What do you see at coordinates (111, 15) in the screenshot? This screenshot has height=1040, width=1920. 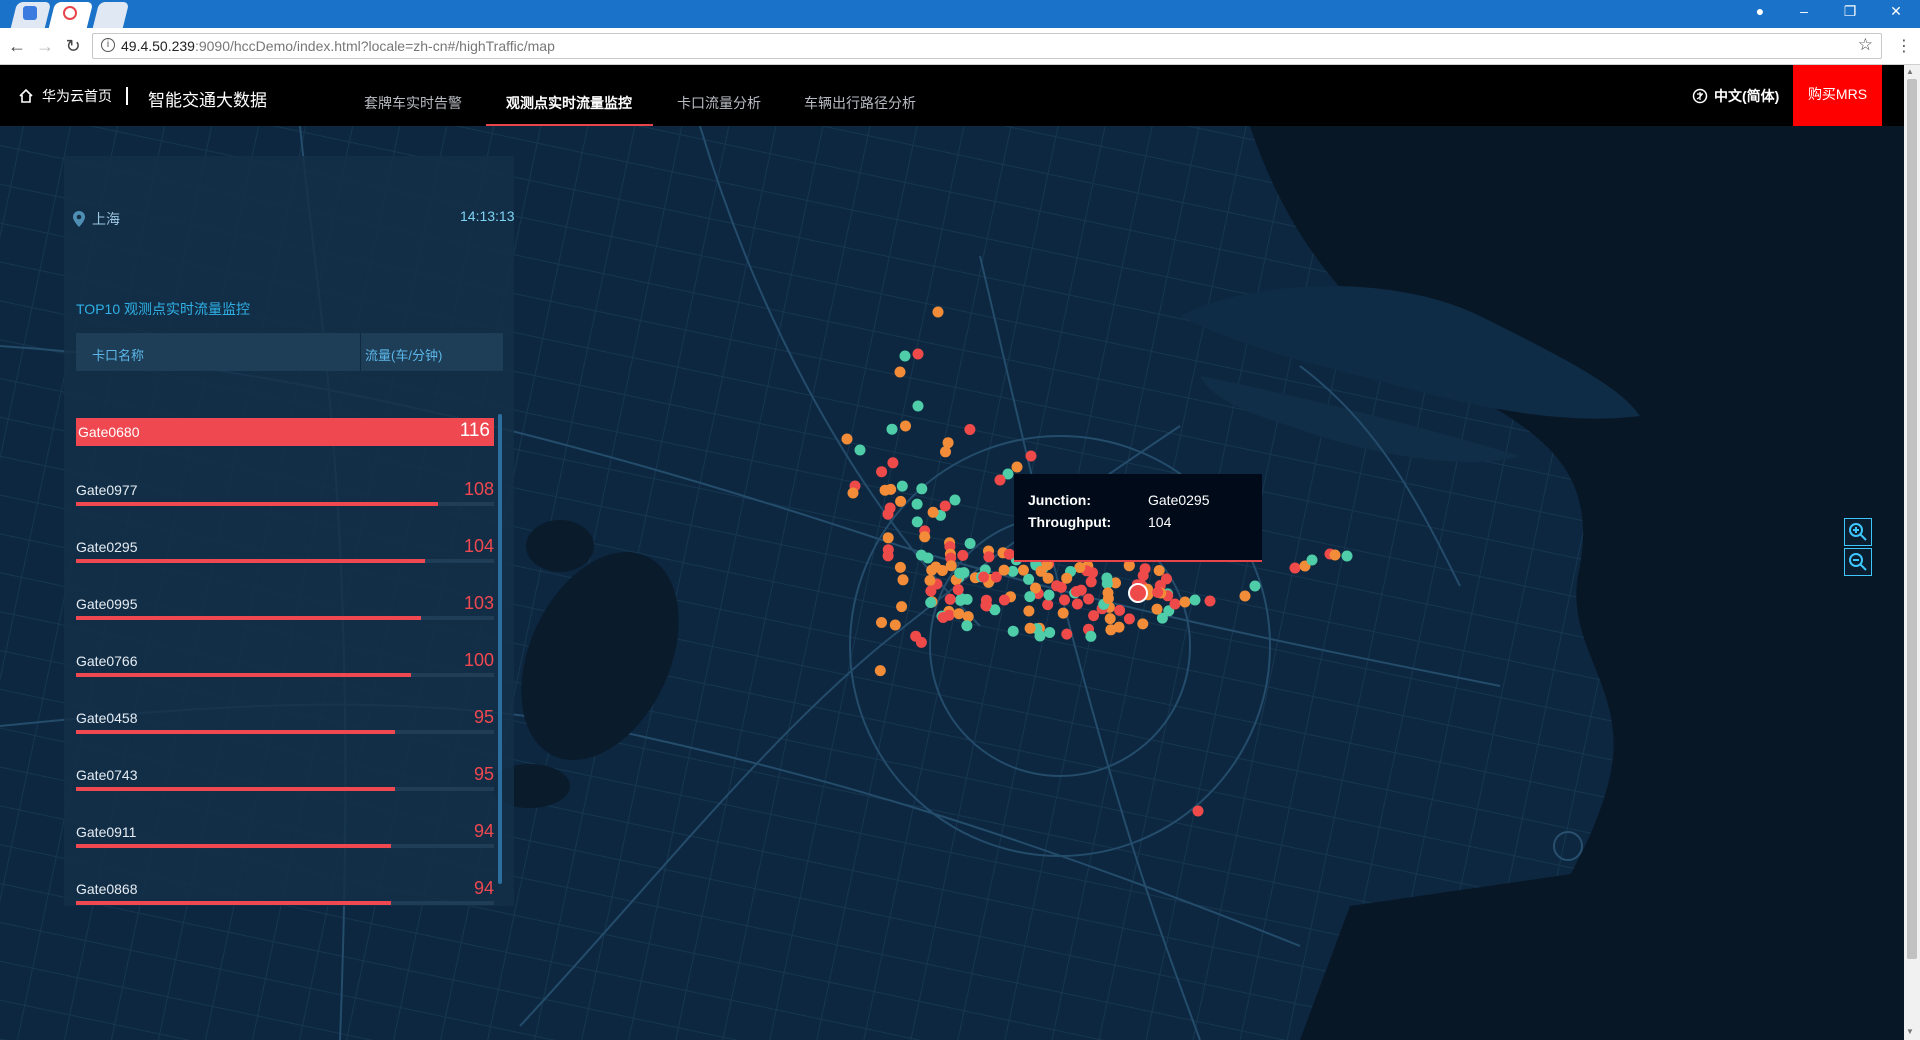 I see `new-tab-button` at bounding box center [111, 15].